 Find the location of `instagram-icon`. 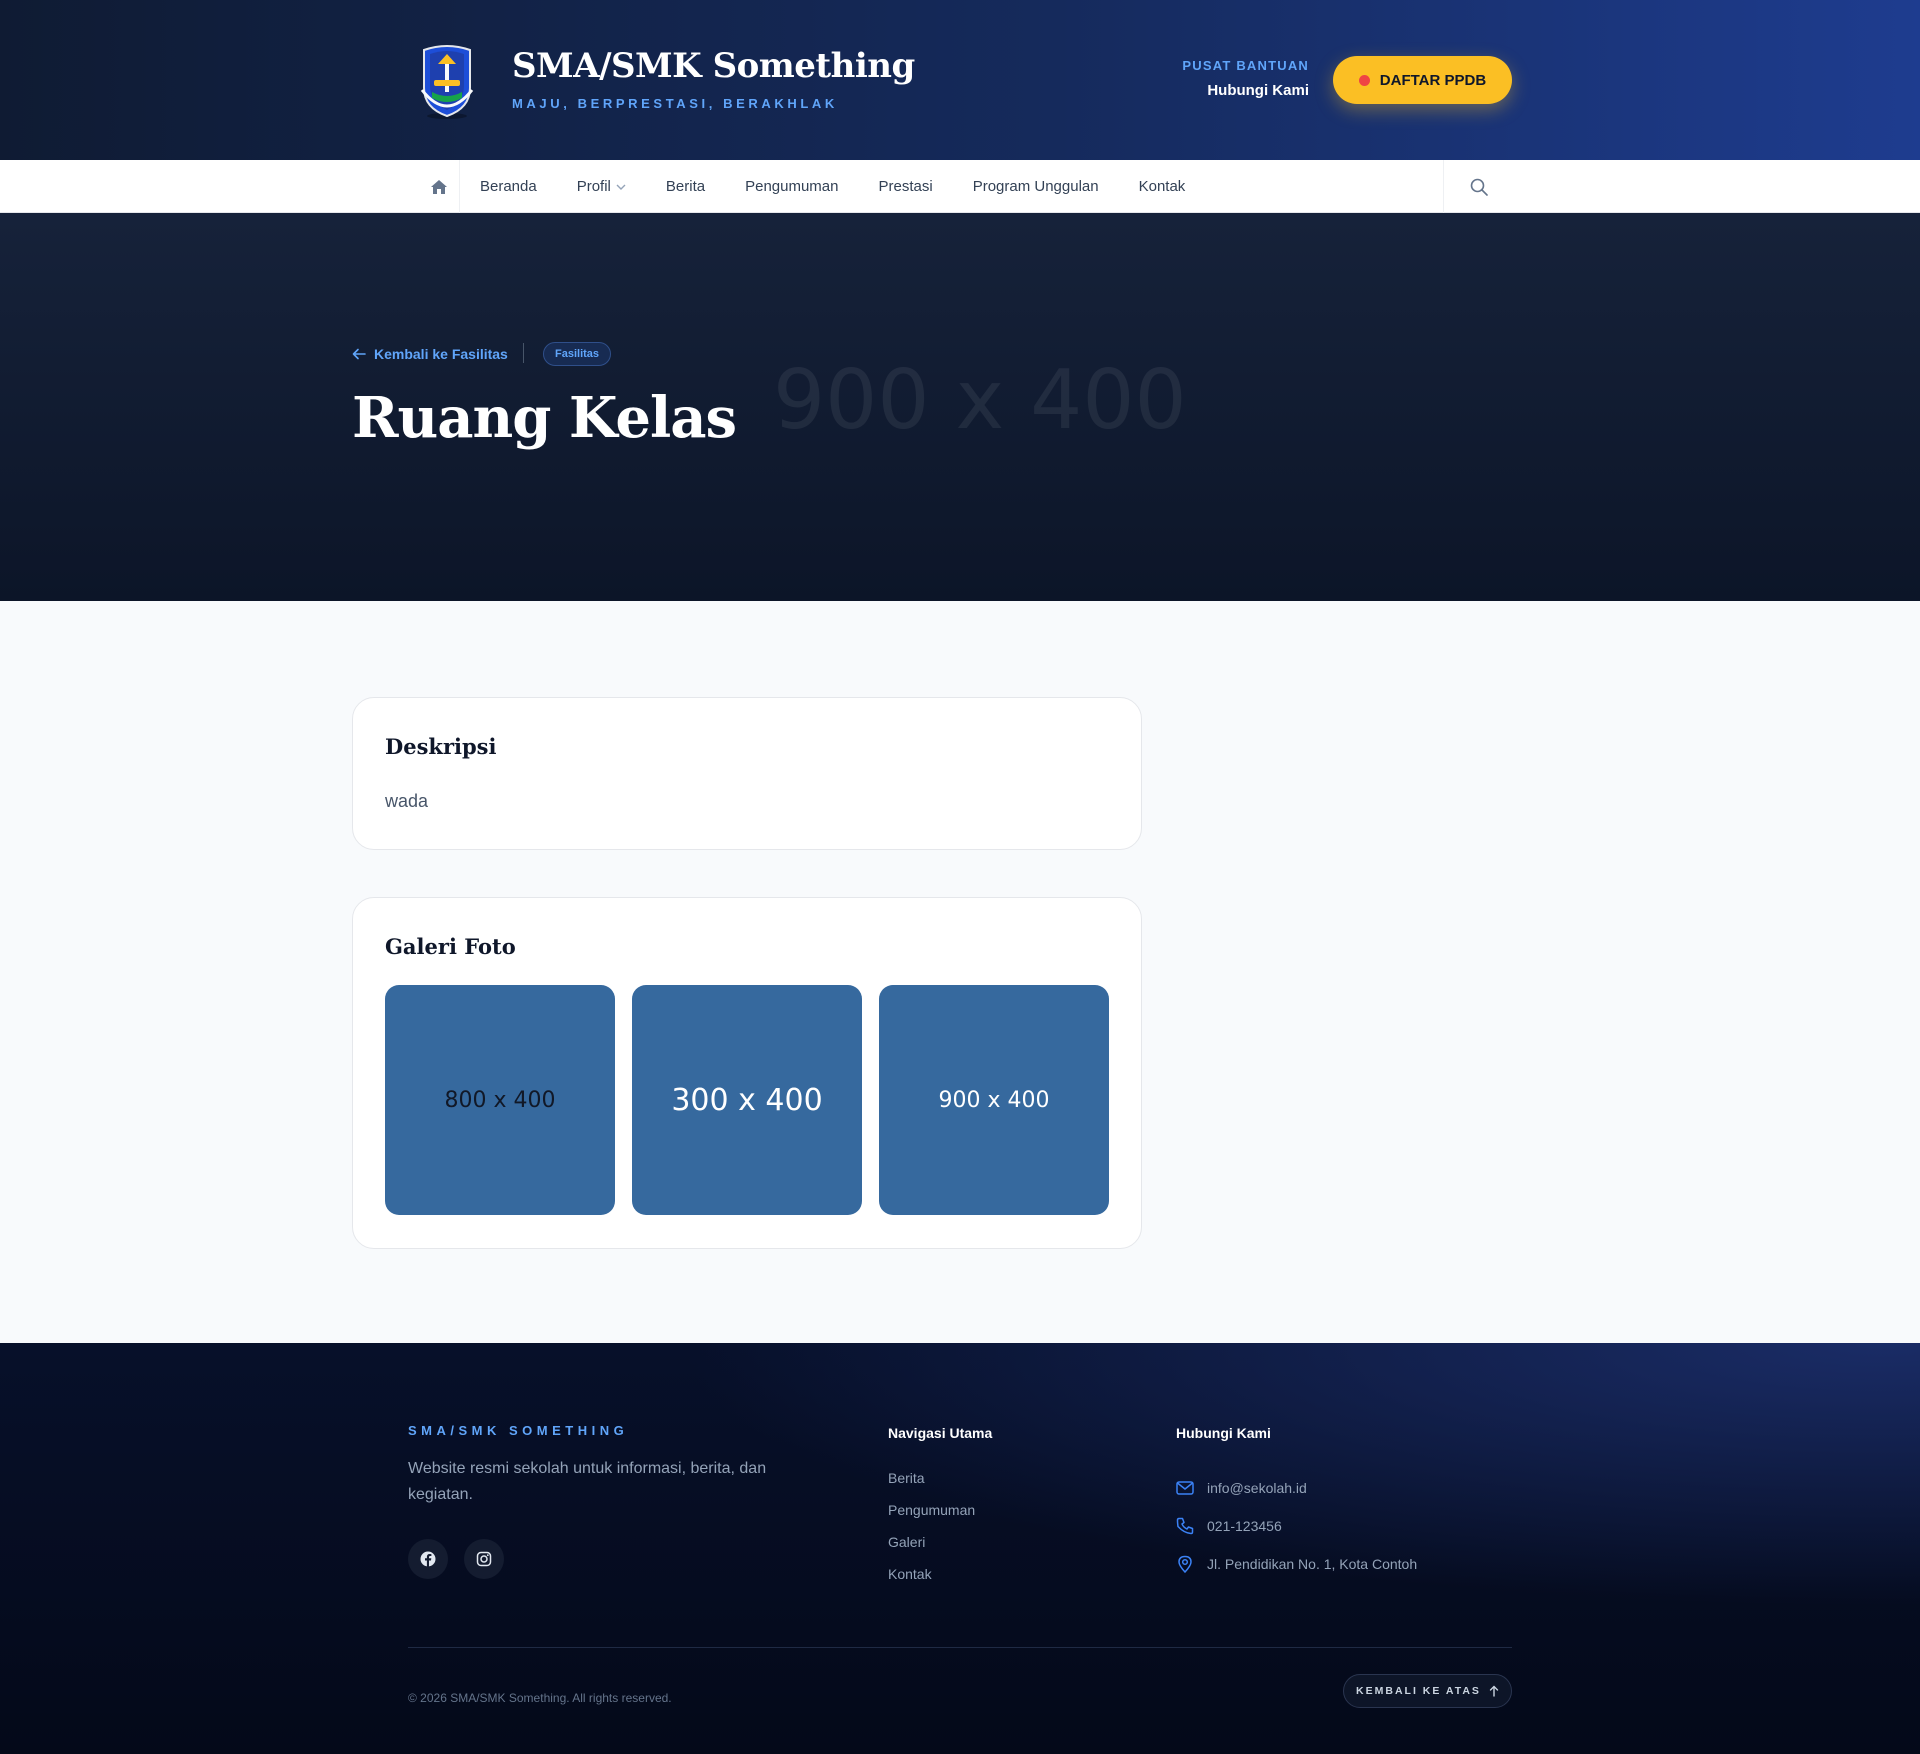

instagram-icon is located at coordinates (484, 1559).